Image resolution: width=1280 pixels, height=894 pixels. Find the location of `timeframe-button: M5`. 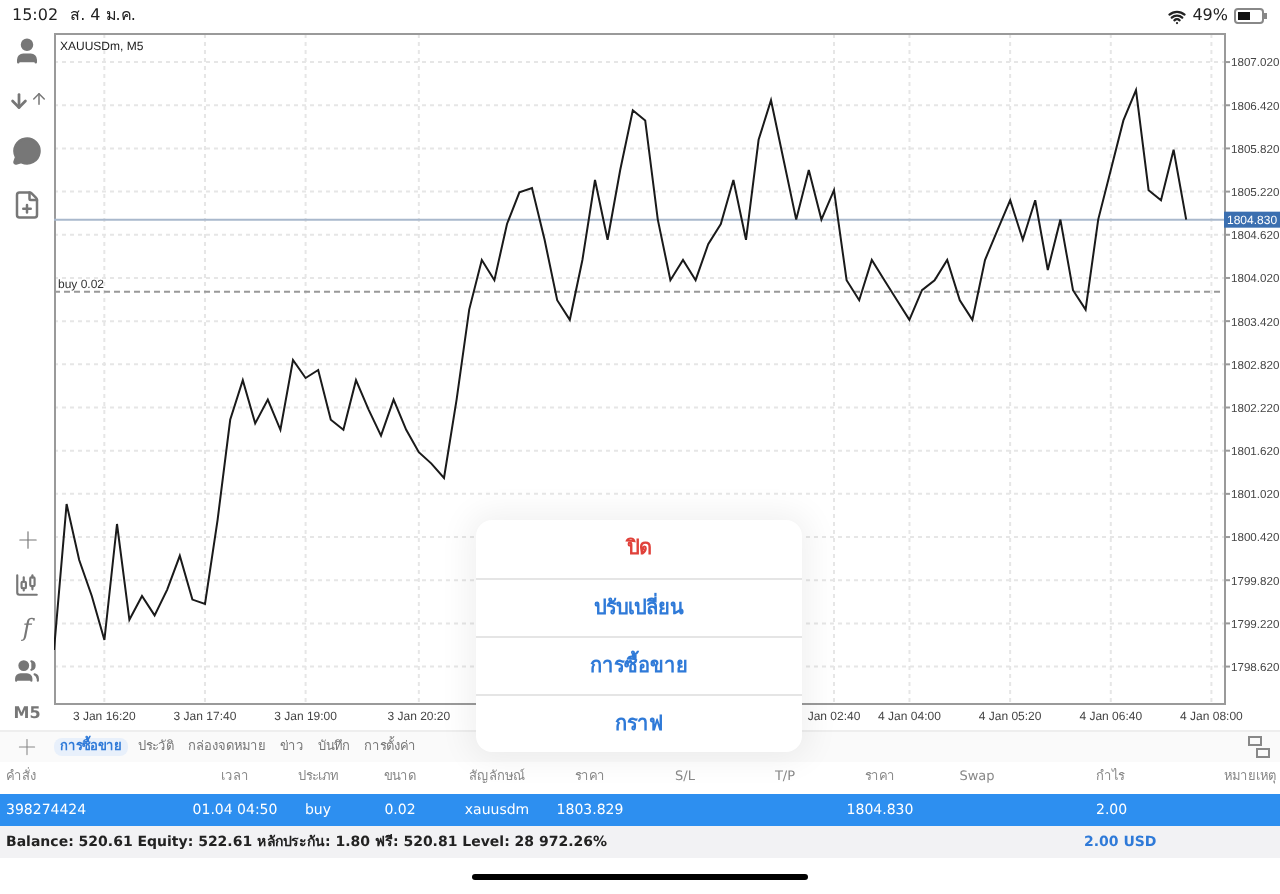

timeframe-button: M5 is located at coordinates (27, 714).